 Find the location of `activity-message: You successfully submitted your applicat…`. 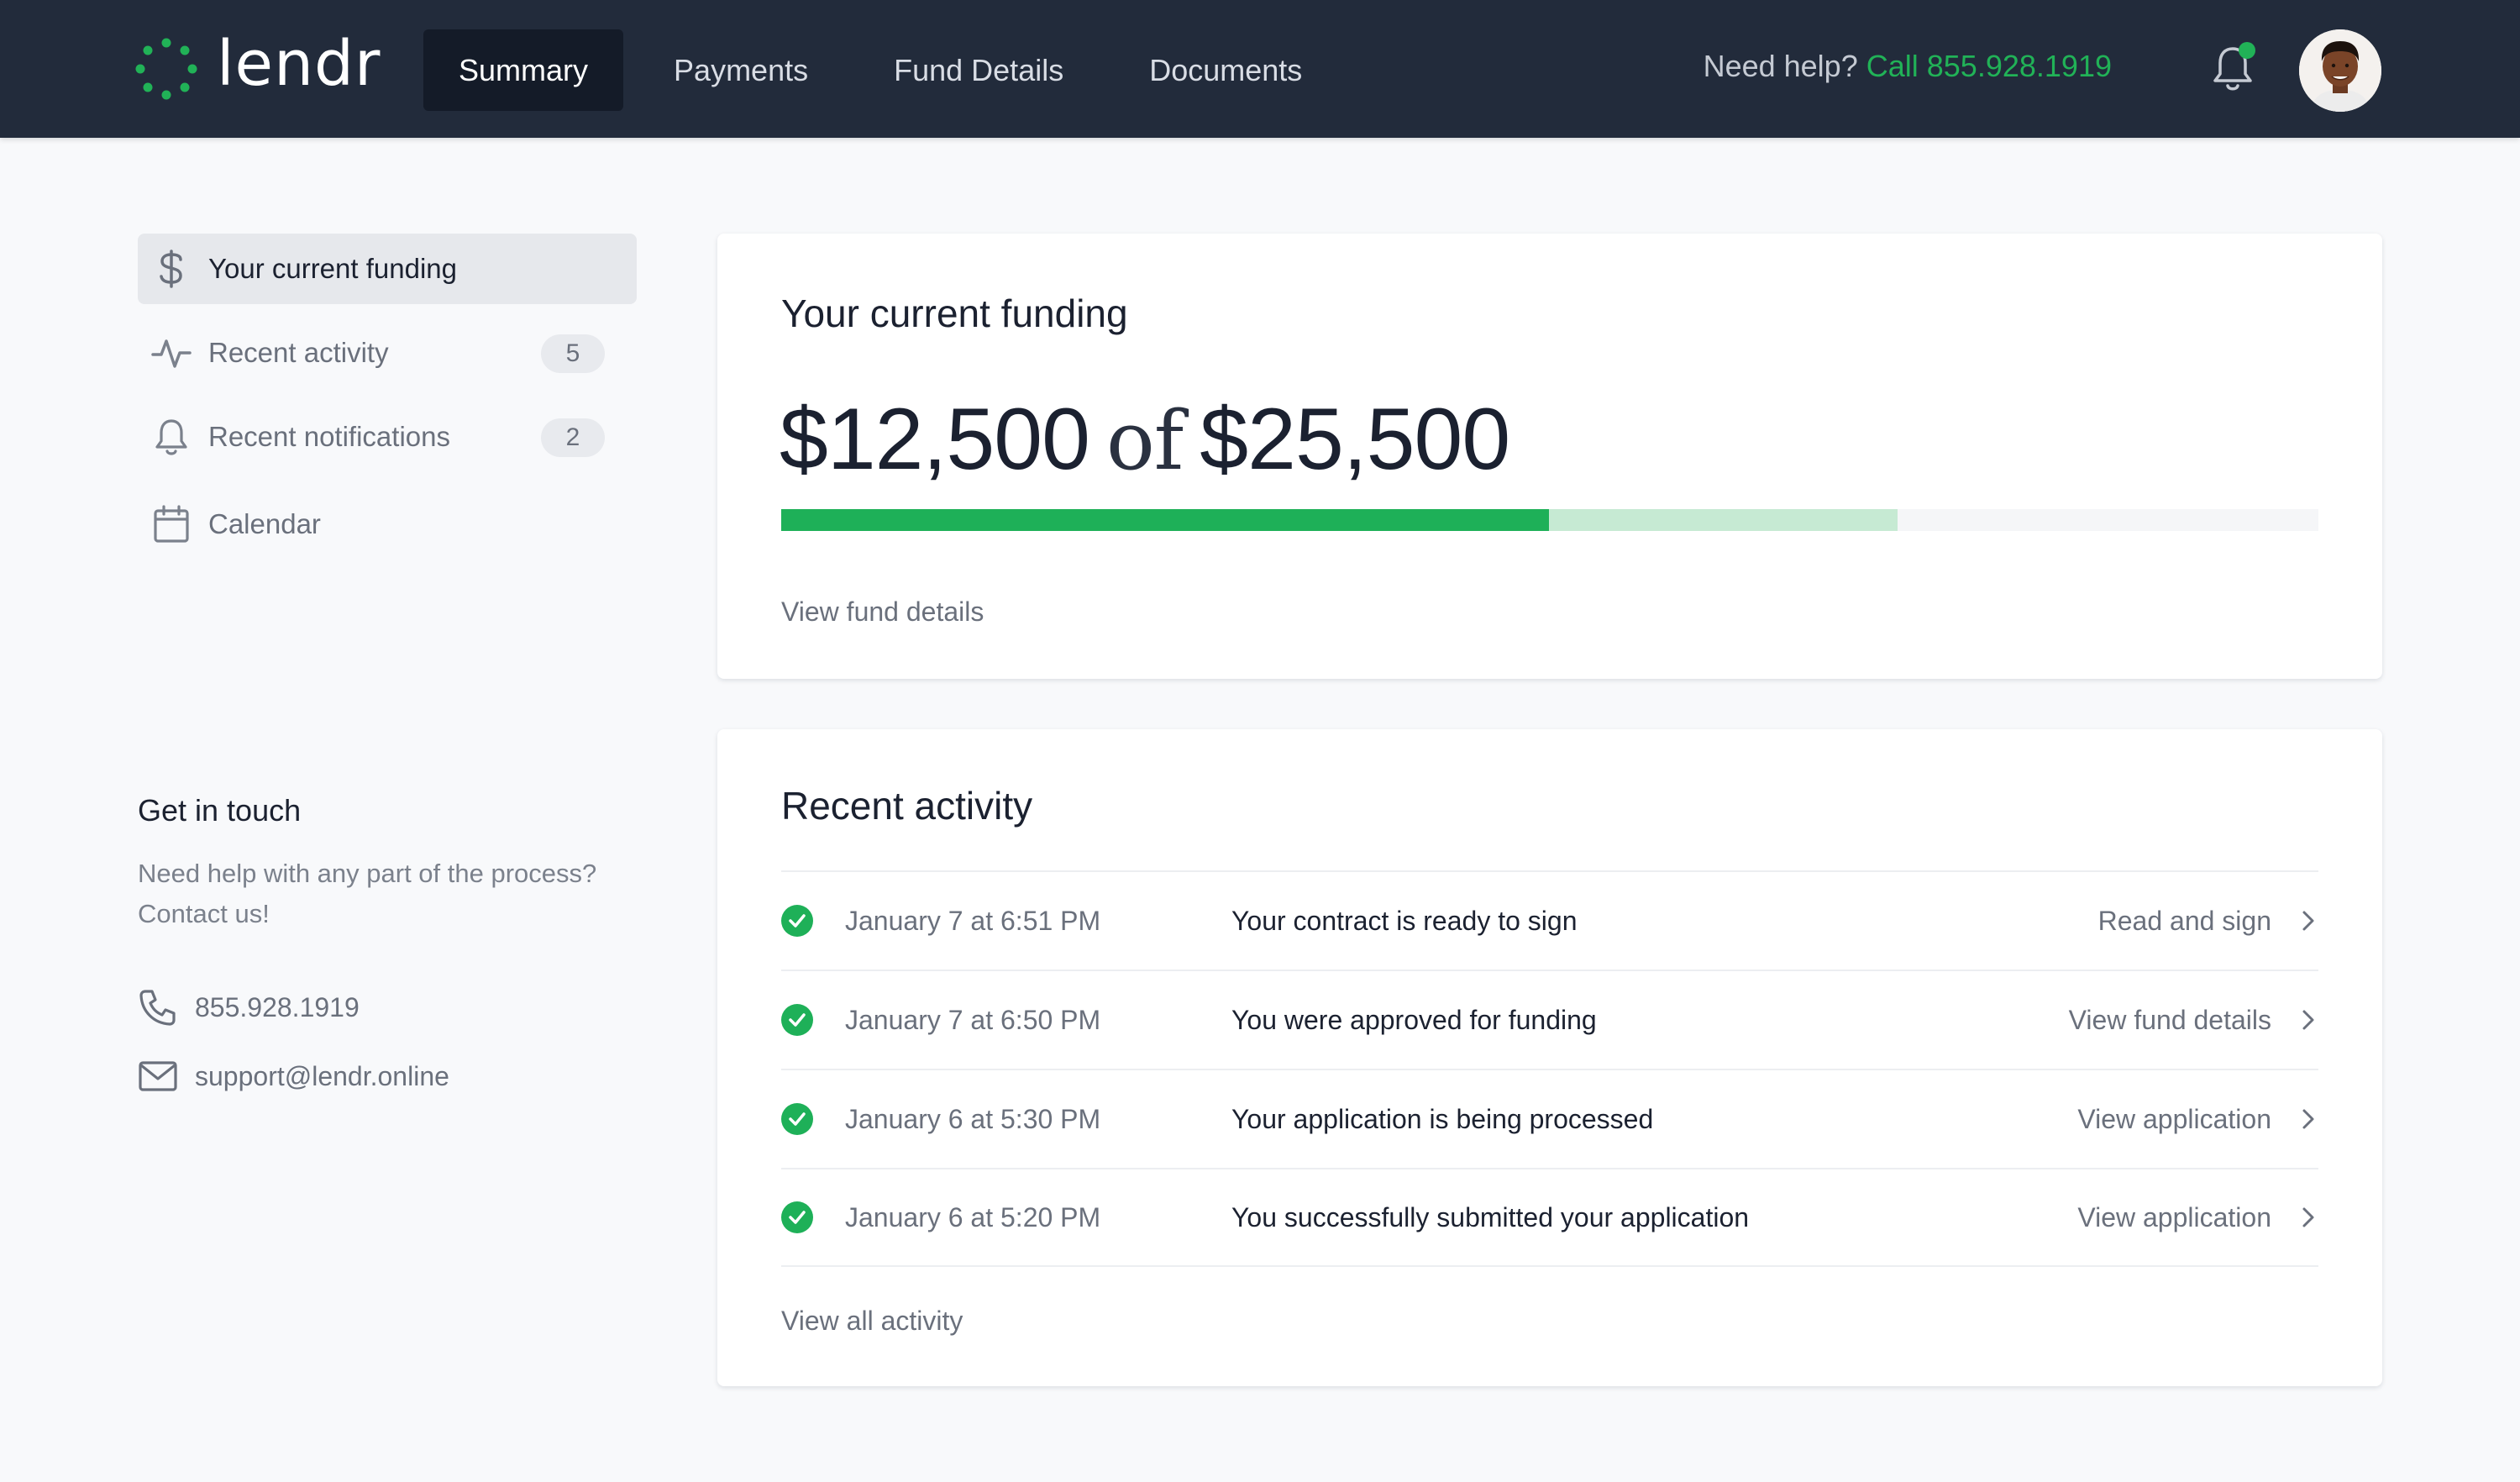

activity-message: You successfully submitted your applicat… is located at coordinates (1490, 1216).